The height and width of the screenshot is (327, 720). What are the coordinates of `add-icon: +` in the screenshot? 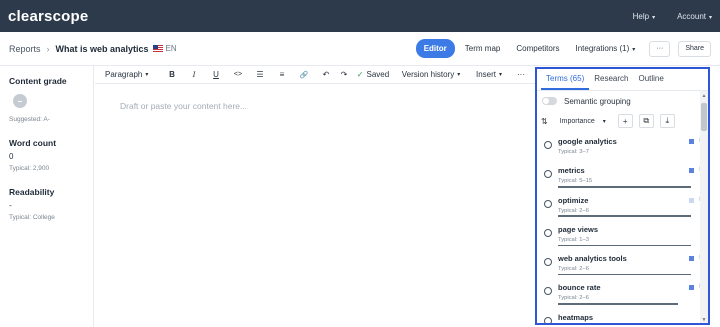 It's located at (625, 121).